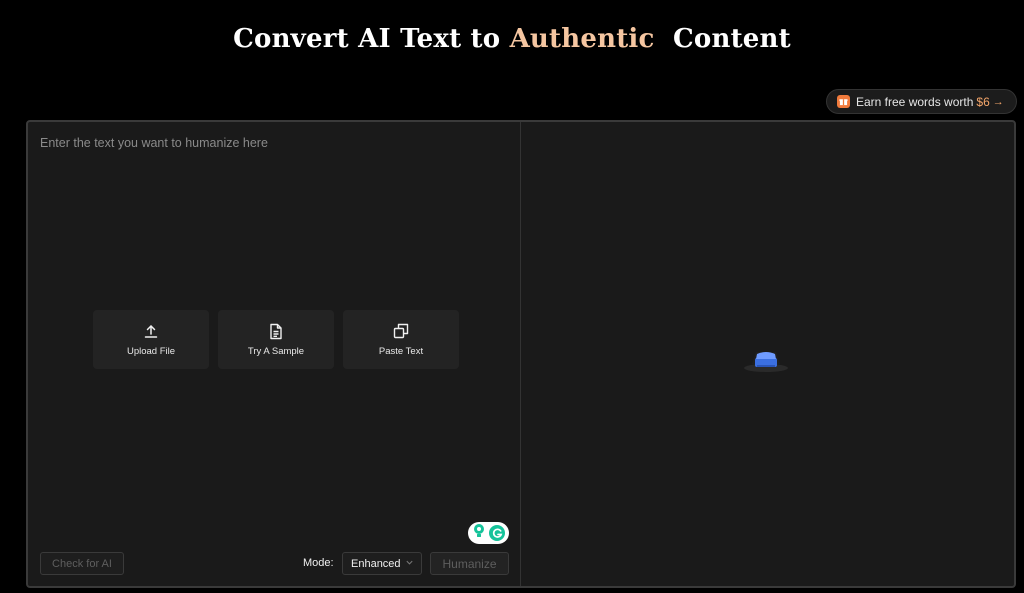  I want to click on arrow-right-icon: →, so click(998, 101).